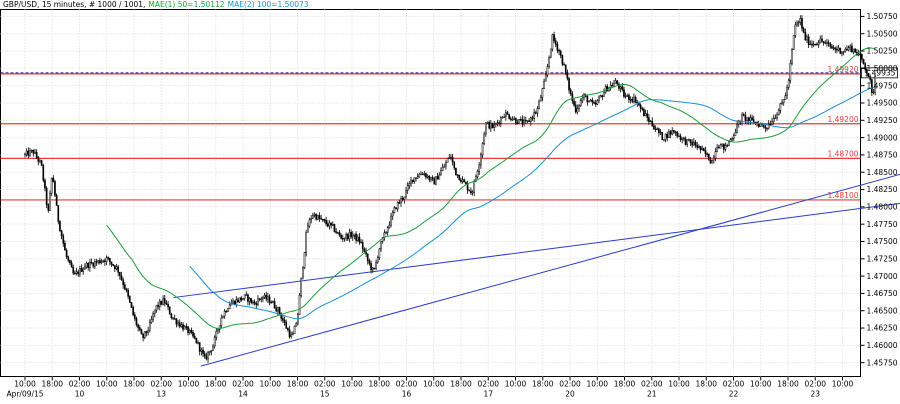 This screenshot has width=900, height=404. What do you see at coordinates (268, 4) in the screenshot?
I see `mae2-legend: MAE(2) 100=1.50073` at bounding box center [268, 4].